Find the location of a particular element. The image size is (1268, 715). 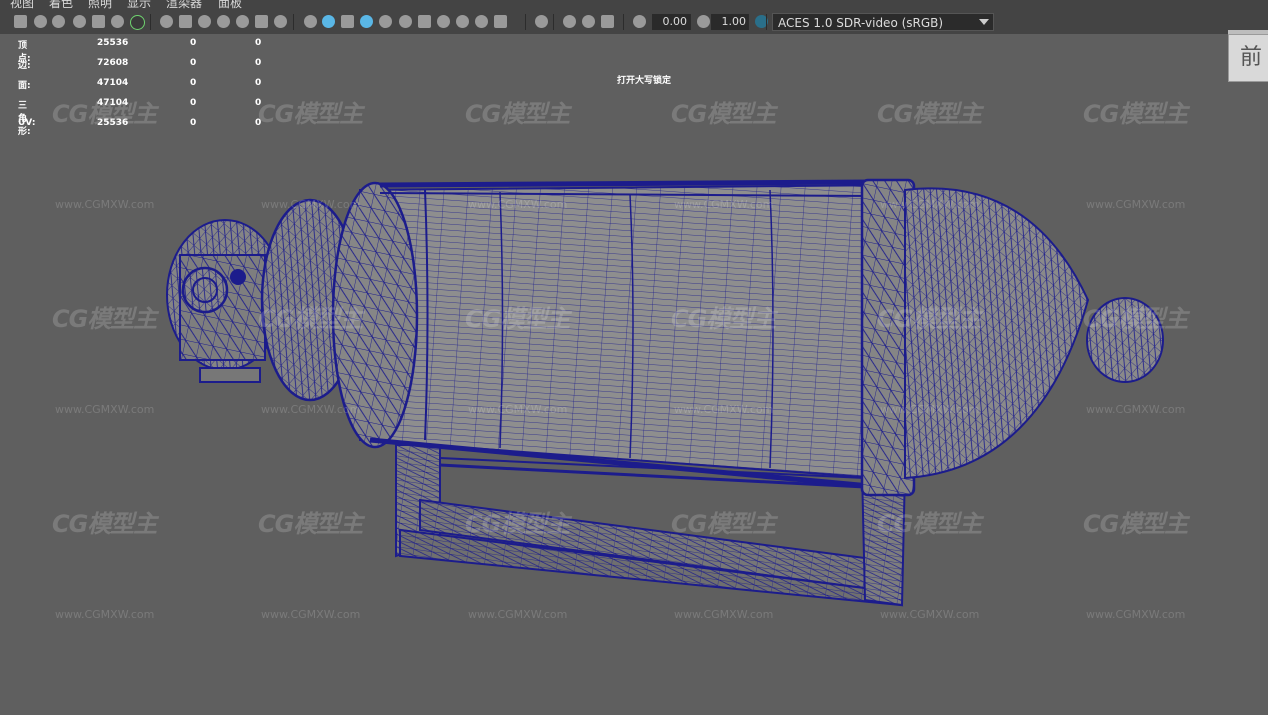

screen-space-ao-icon is located at coordinates (443, 21).